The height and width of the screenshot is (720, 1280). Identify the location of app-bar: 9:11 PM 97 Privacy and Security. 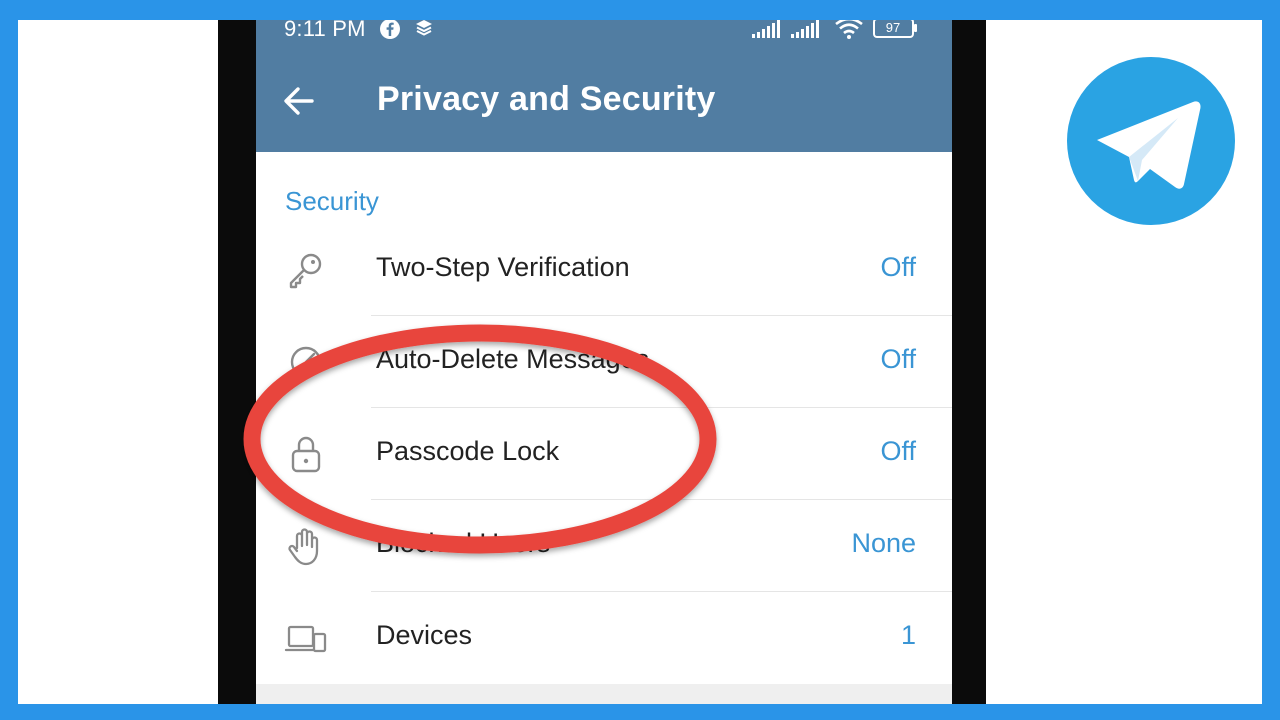
(604, 76).